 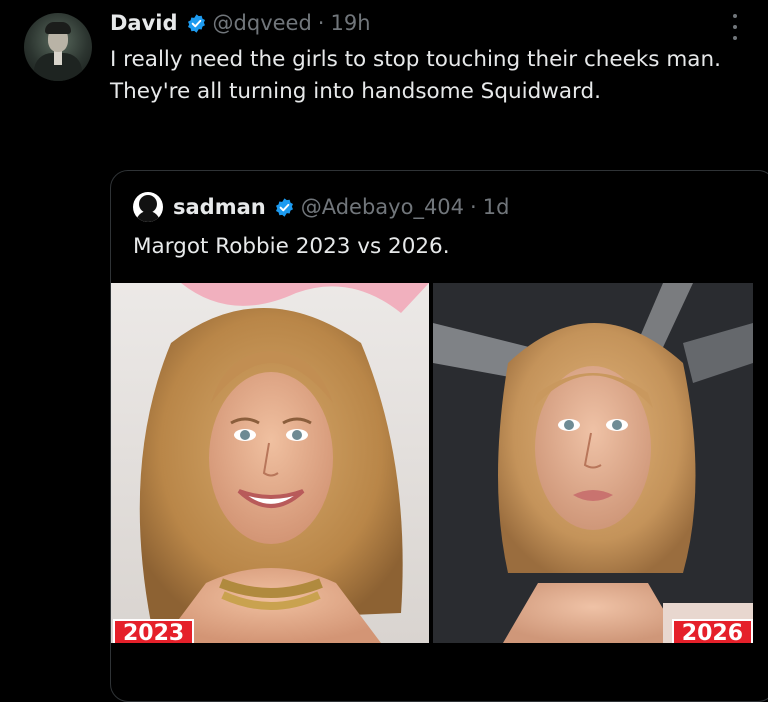 What do you see at coordinates (144, 23) in the screenshot?
I see `author-name: David` at bounding box center [144, 23].